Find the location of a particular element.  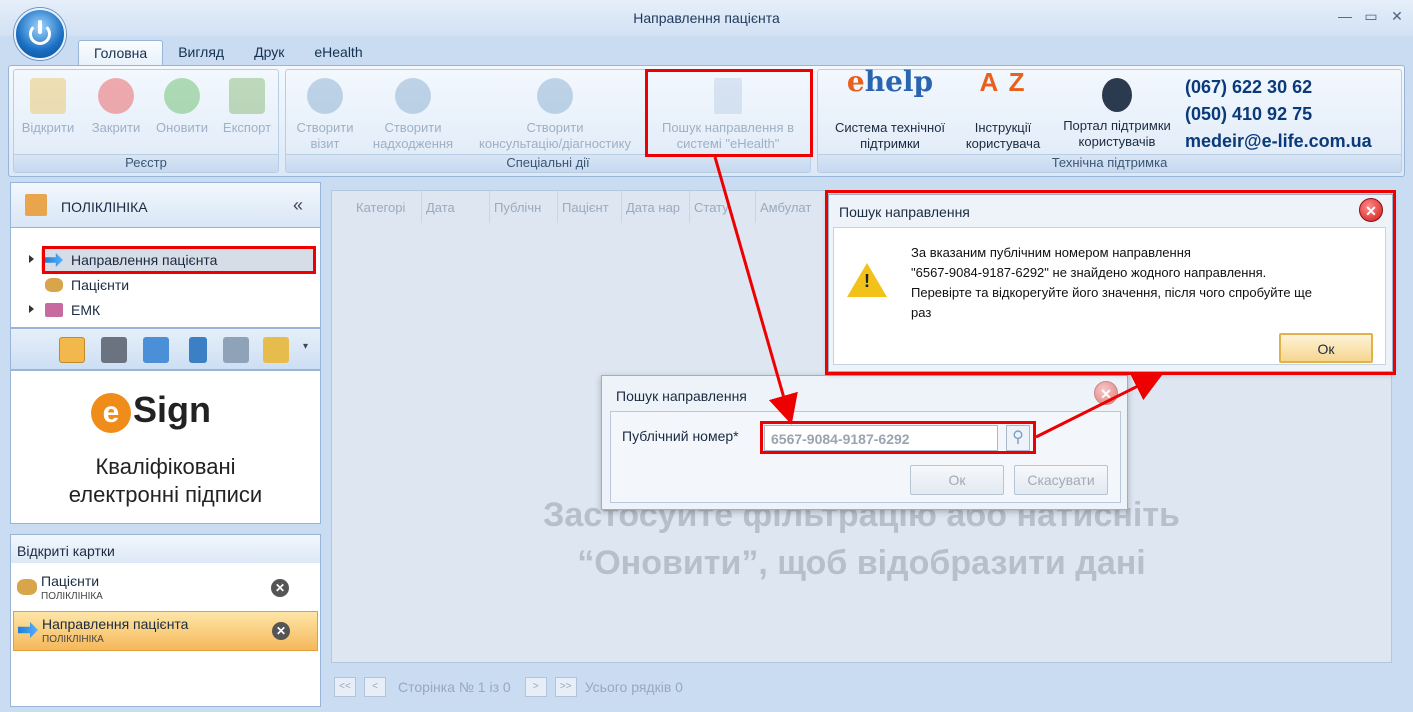

tab-print: Друк is located at coordinates (269, 53).